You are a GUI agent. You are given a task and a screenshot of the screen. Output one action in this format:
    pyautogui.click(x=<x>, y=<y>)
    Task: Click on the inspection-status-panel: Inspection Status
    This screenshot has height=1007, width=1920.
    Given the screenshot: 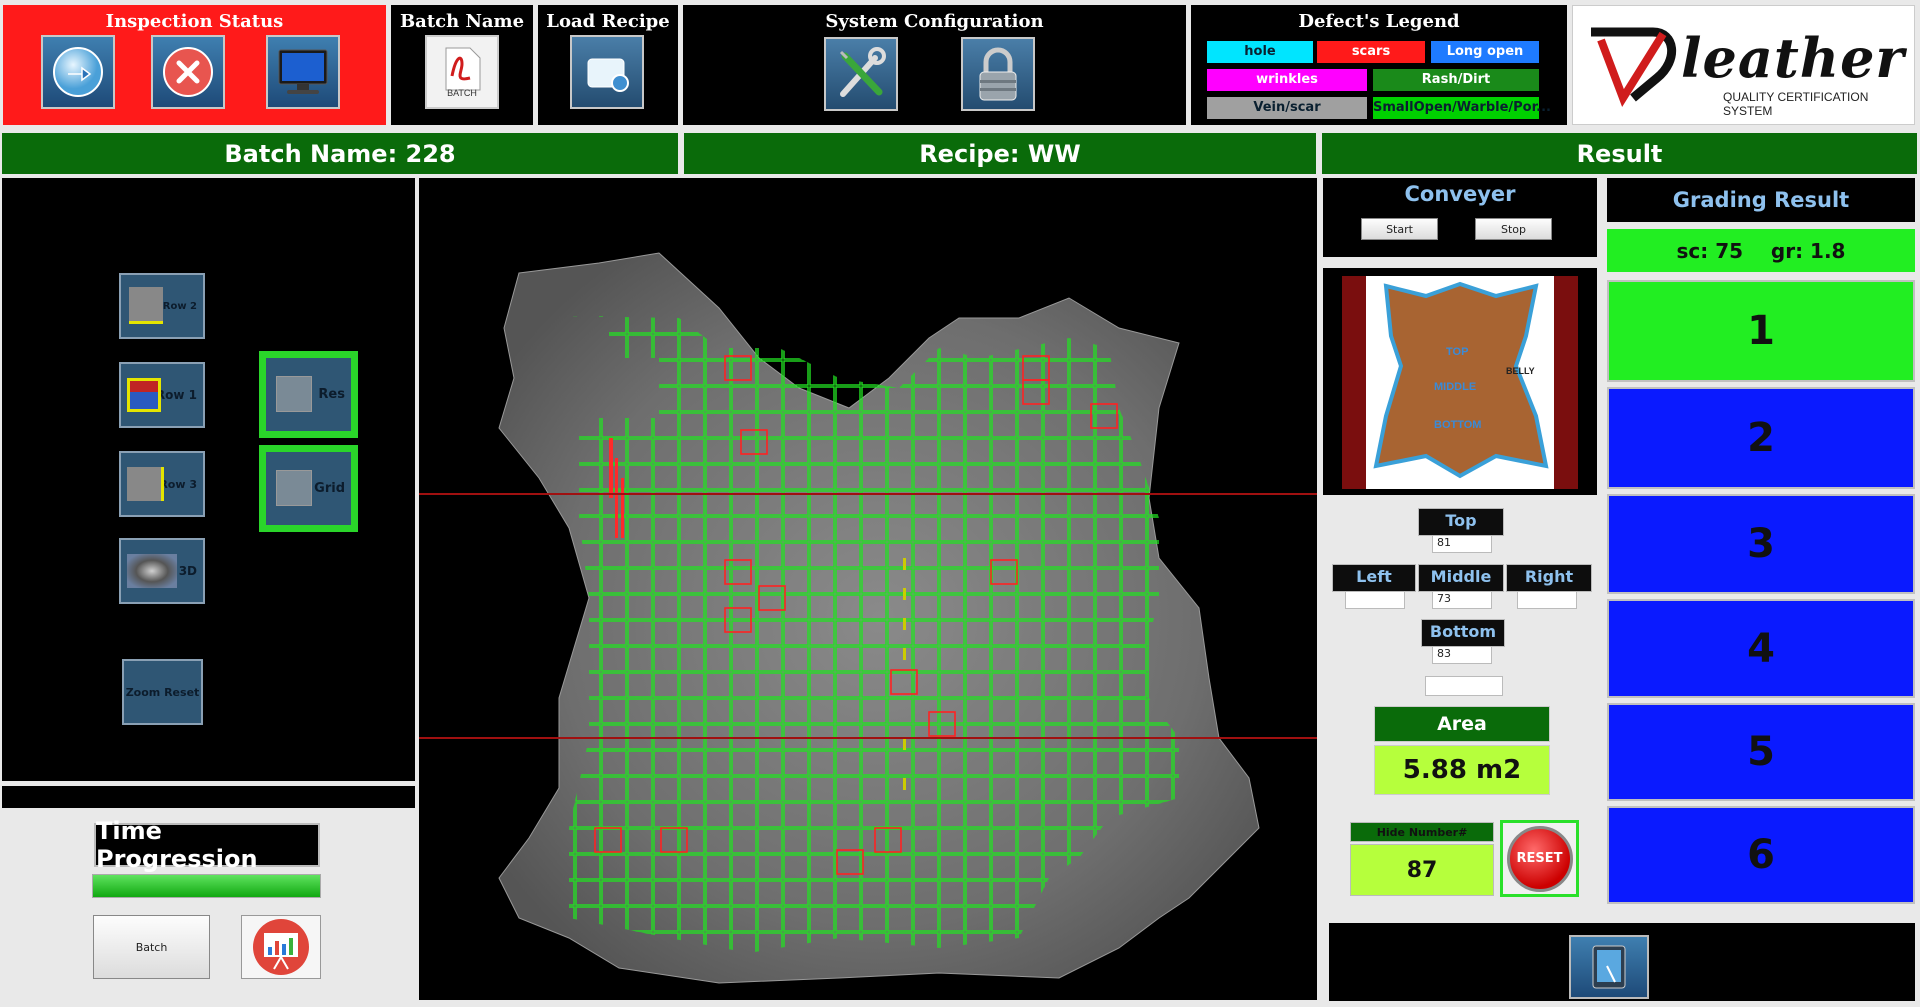 What is the action you would take?
    pyautogui.click(x=194, y=65)
    